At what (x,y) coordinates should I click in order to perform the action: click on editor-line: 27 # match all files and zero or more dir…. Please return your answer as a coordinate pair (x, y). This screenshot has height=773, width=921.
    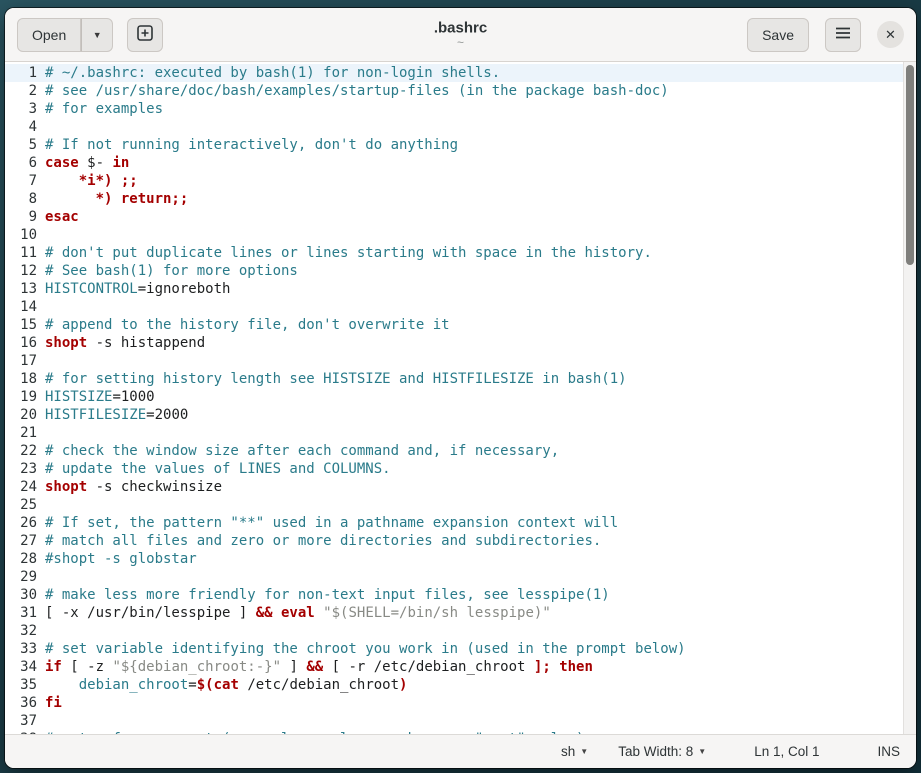
    Looking at the image, I should click on (460, 541).